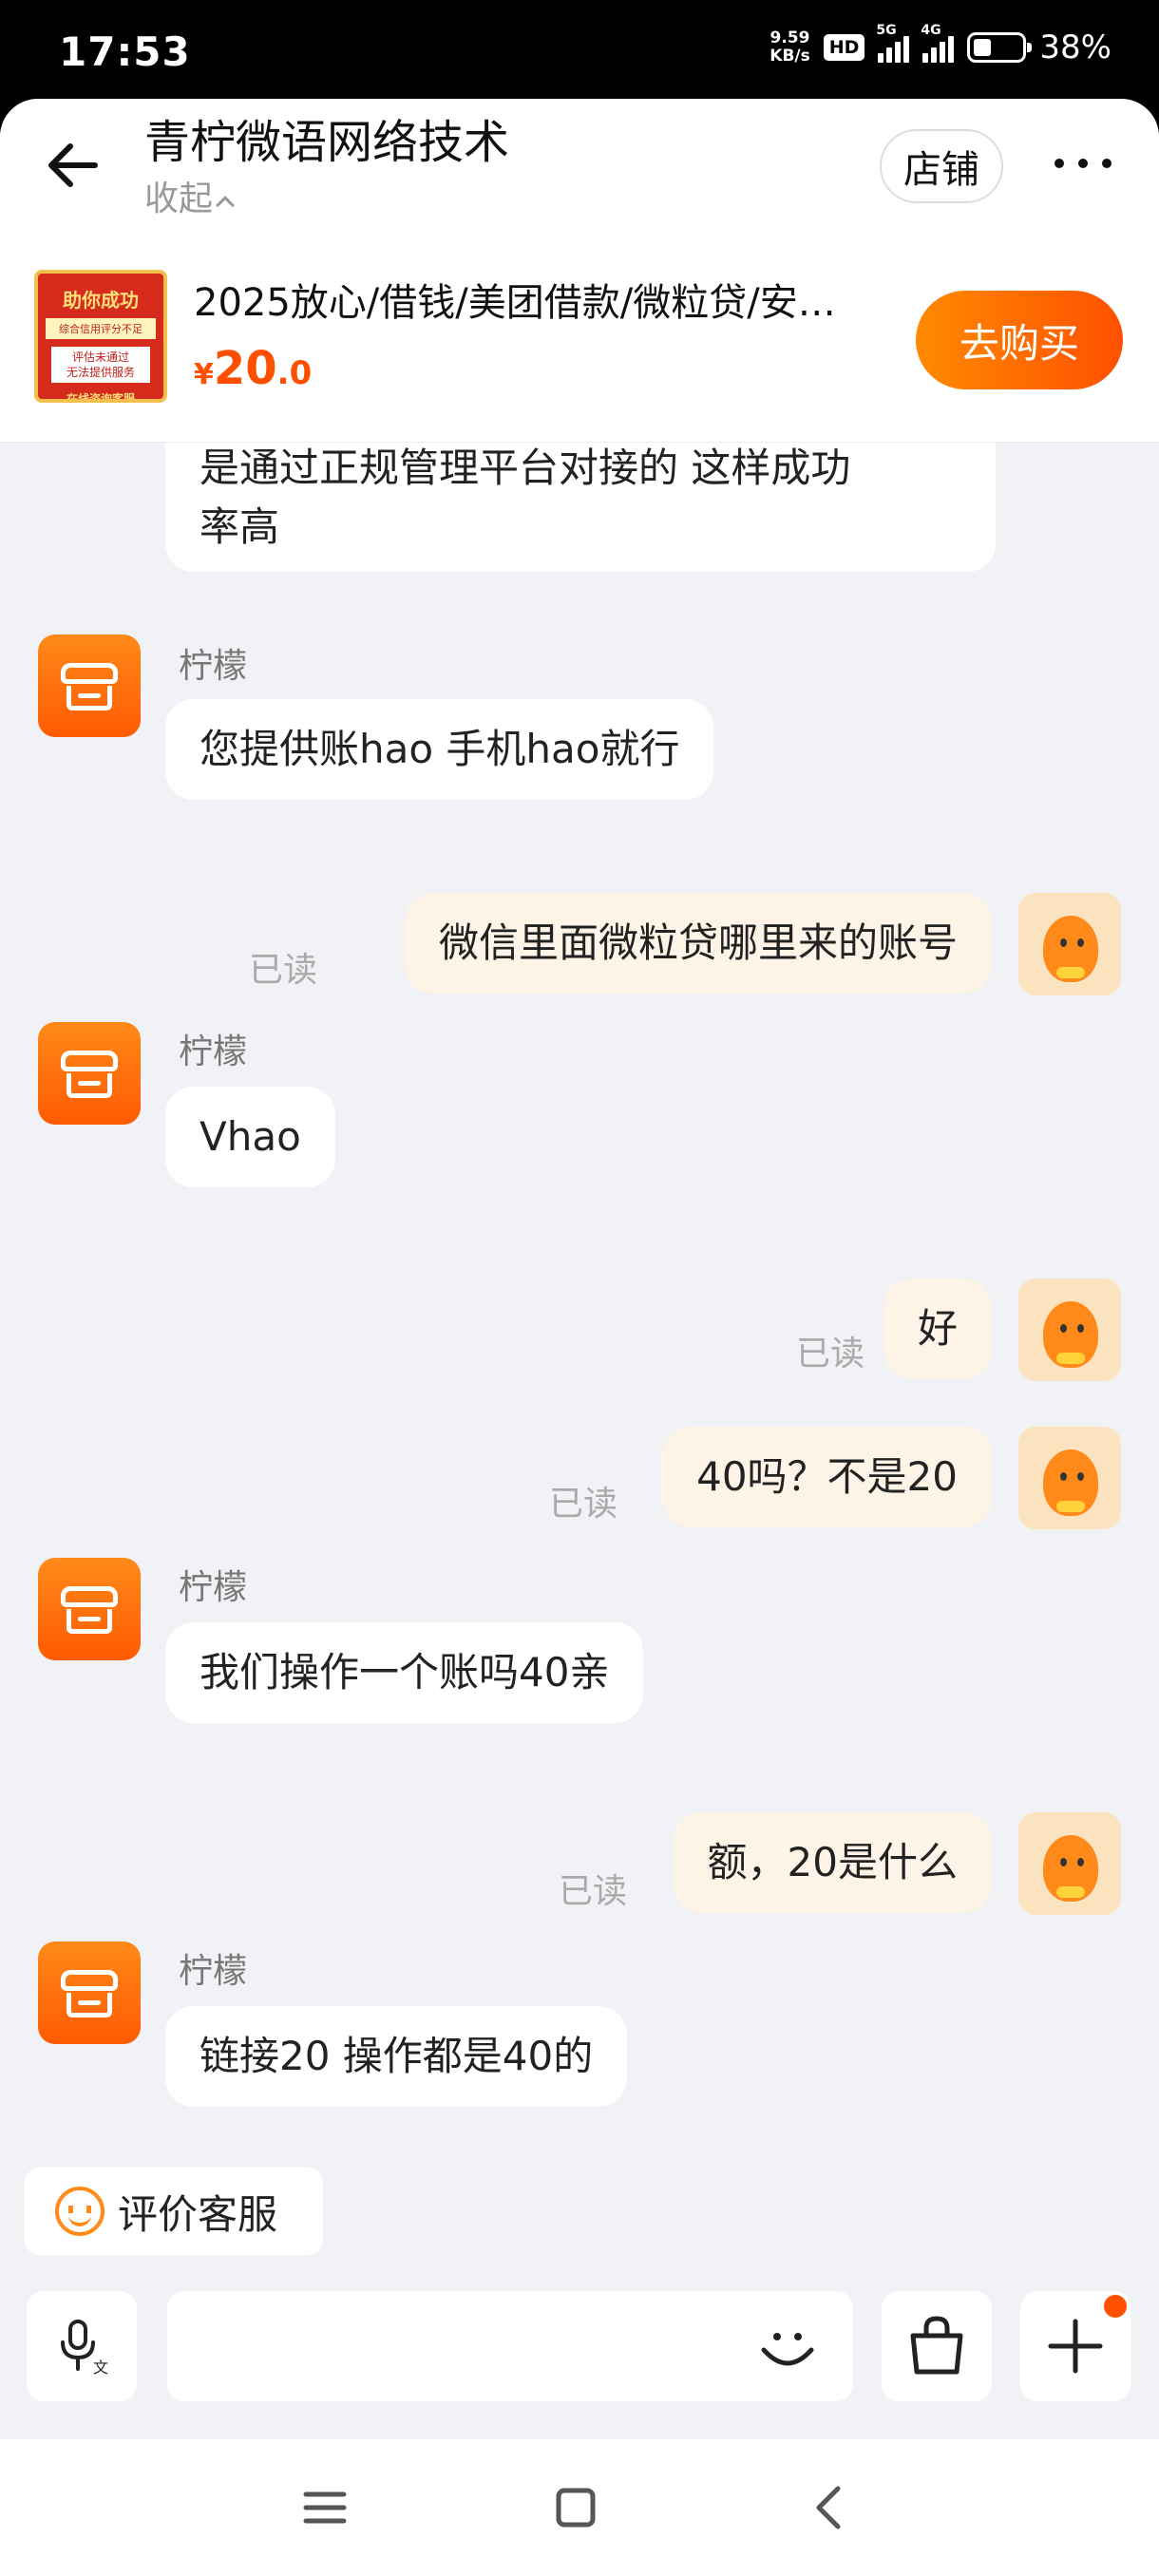  I want to click on message-text: 微信里面微粒贷哪里来的账号, so click(698, 942).